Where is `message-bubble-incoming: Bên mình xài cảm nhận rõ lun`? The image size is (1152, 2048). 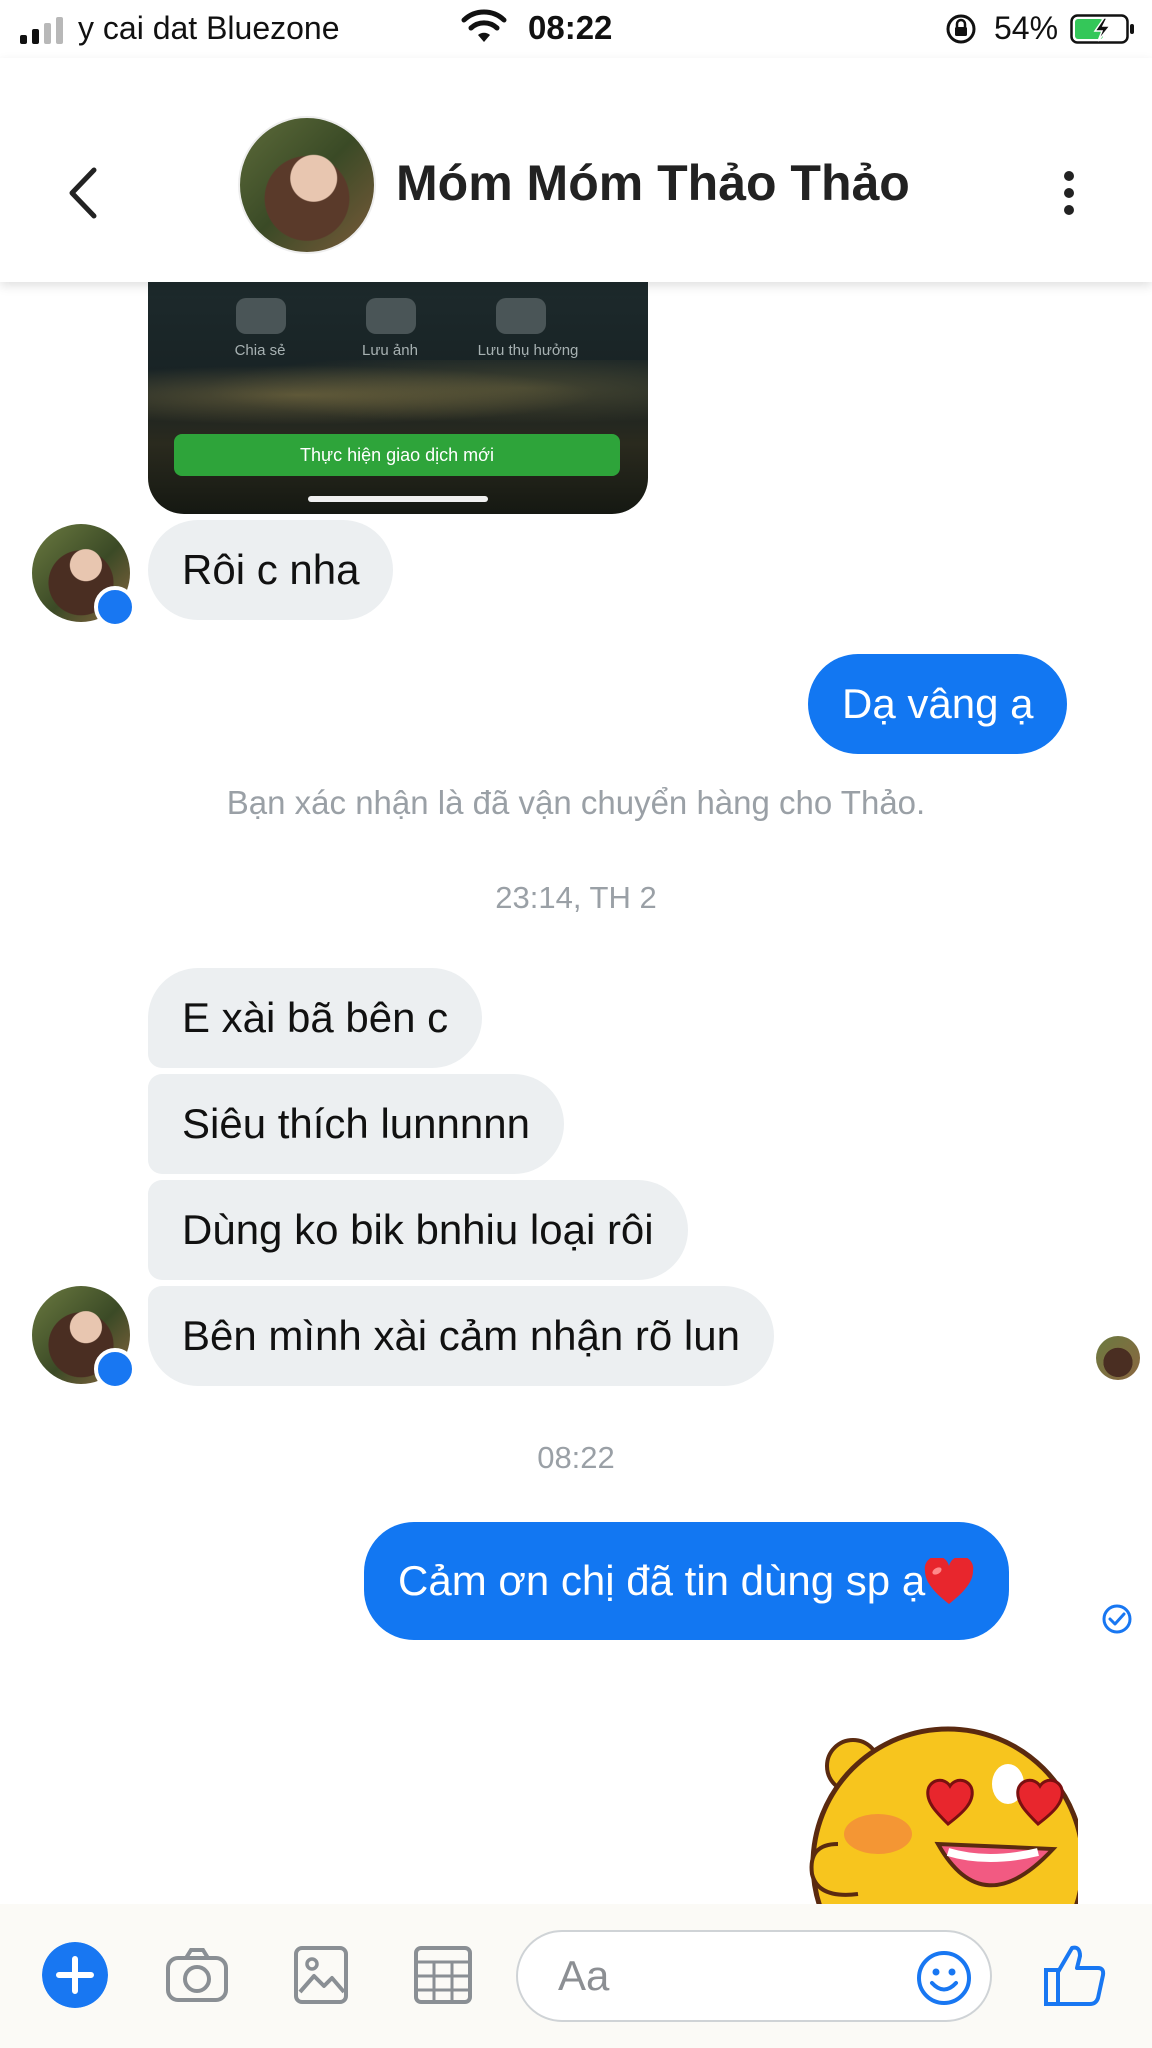
message-bubble-incoming: Bên mình xài cảm nhận rõ lun is located at coordinates (461, 1336).